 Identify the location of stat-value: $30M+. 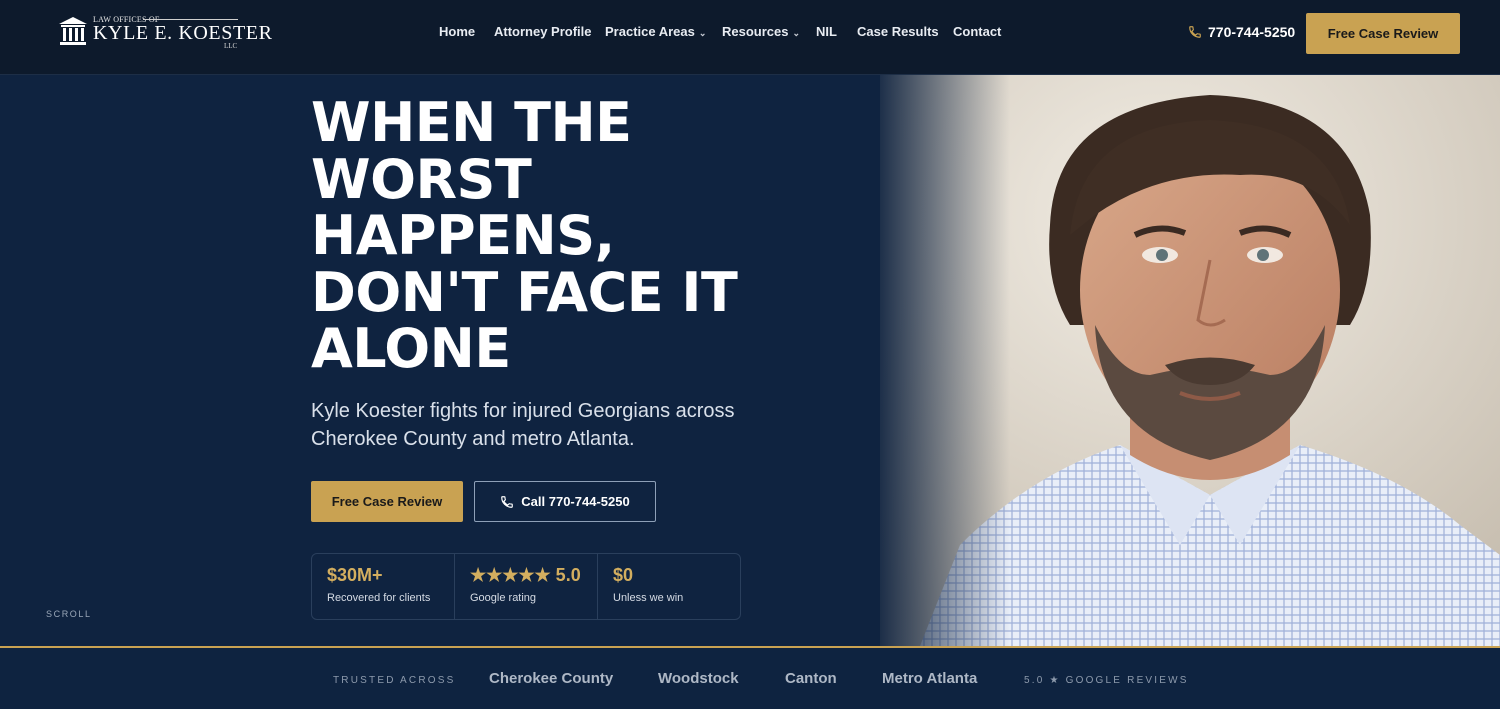
(355, 575).